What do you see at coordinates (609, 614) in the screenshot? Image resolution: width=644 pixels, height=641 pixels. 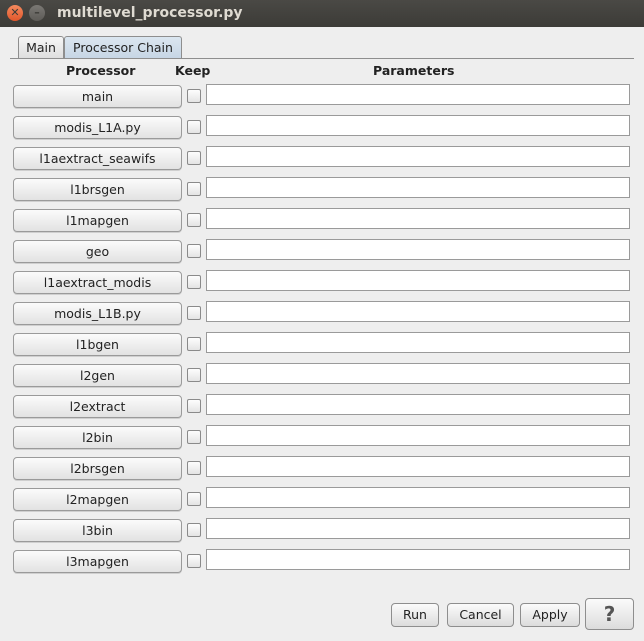 I see `help-button: ?` at bounding box center [609, 614].